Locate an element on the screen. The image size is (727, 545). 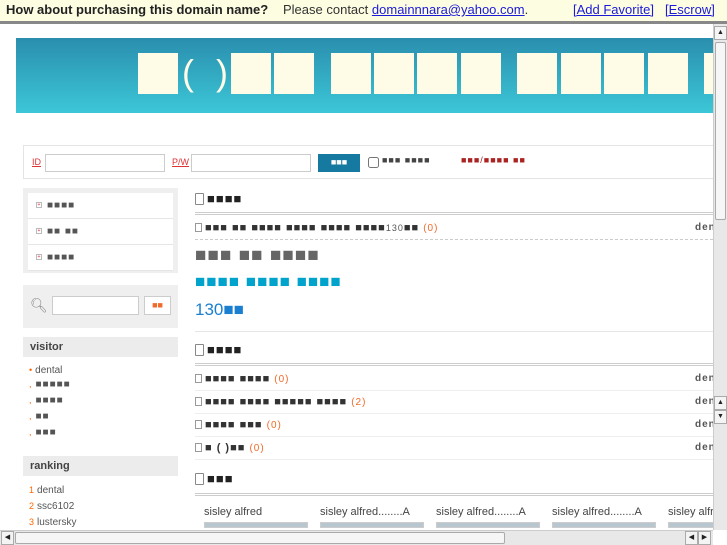
horizontal-scrollbar: ◀ ◀ ▶ is located at coordinates (356, 537).